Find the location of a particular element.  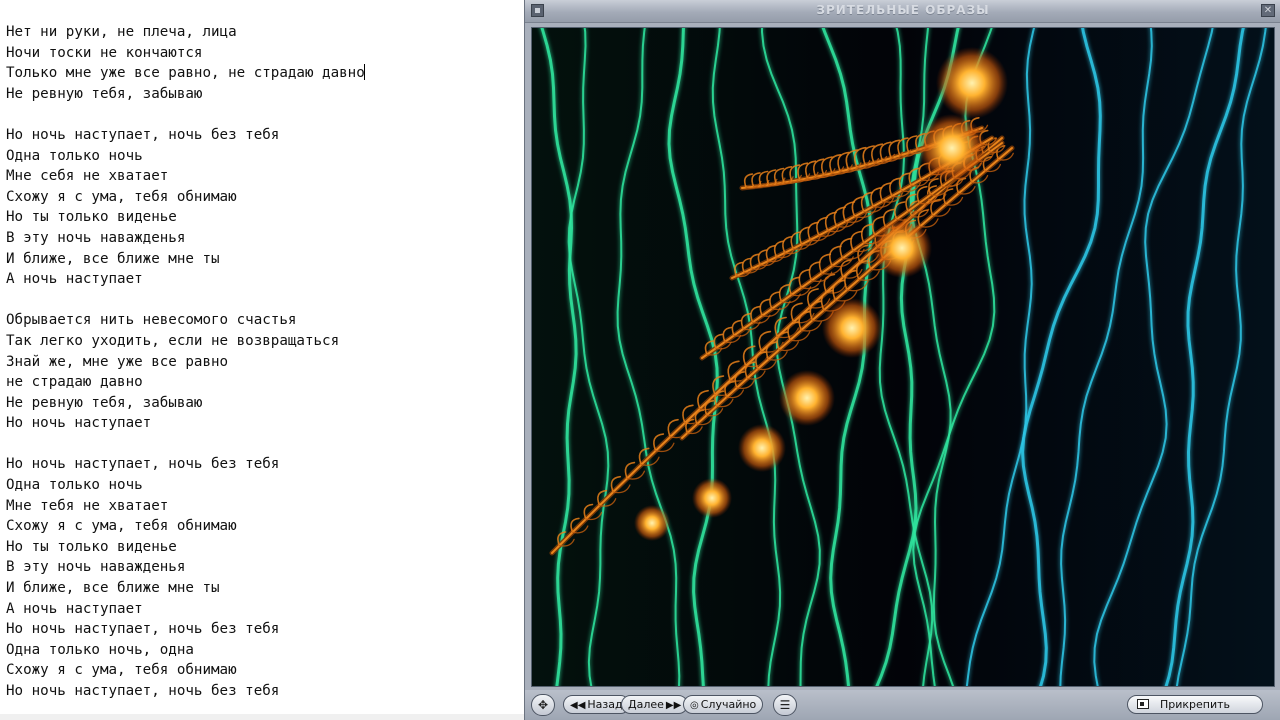

lyrics-line: Мне тебя не хватает is located at coordinates (87, 505).